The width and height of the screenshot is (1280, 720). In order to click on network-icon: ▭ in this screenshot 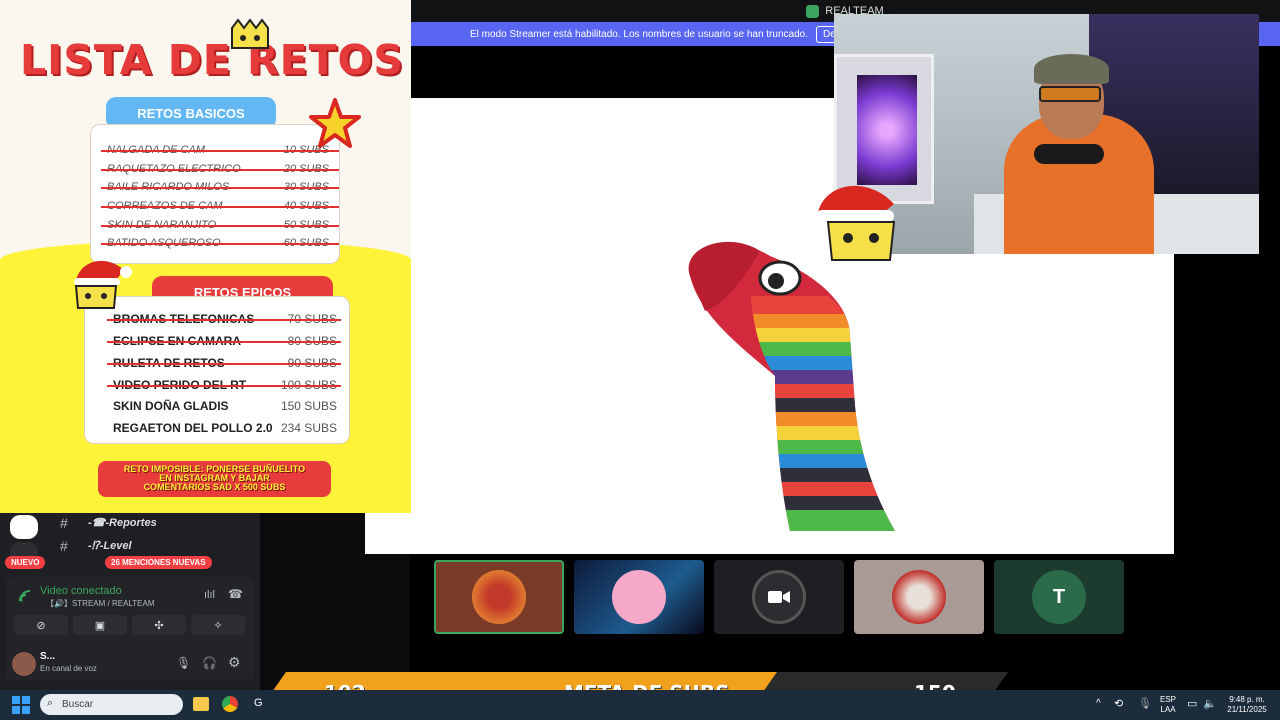, I will do `click(1192, 703)`.